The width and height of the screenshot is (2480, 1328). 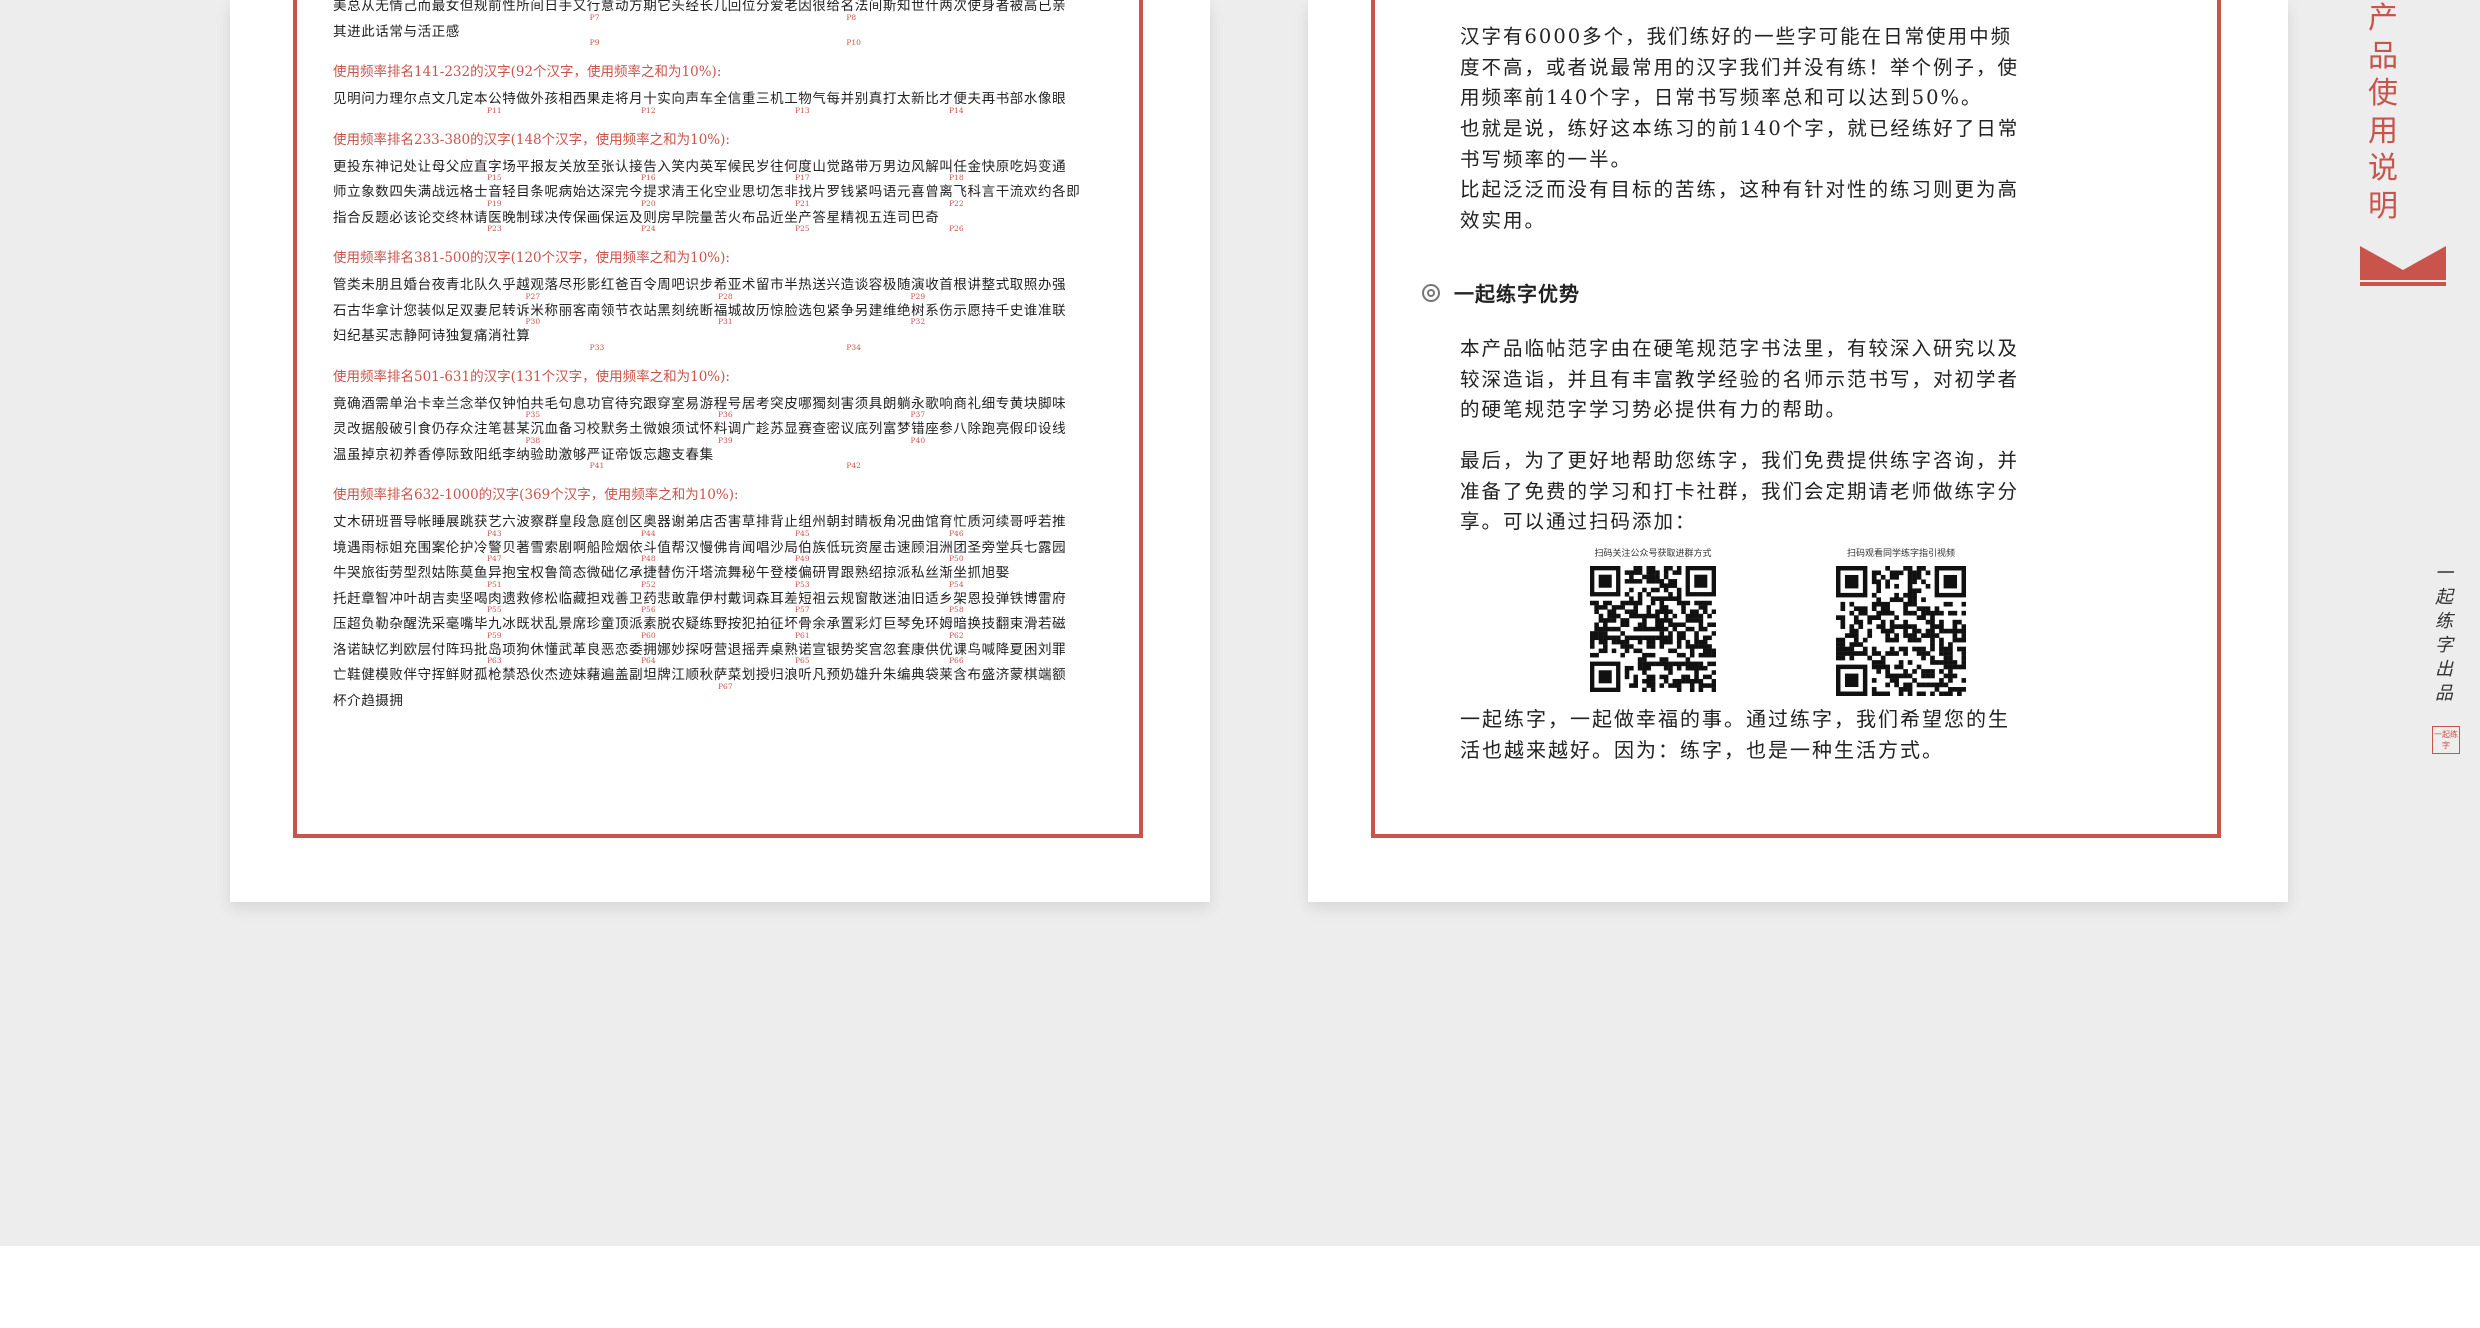 What do you see at coordinates (853, 346) in the screenshot?
I see `page-ref: P34` at bounding box center [853, 346].